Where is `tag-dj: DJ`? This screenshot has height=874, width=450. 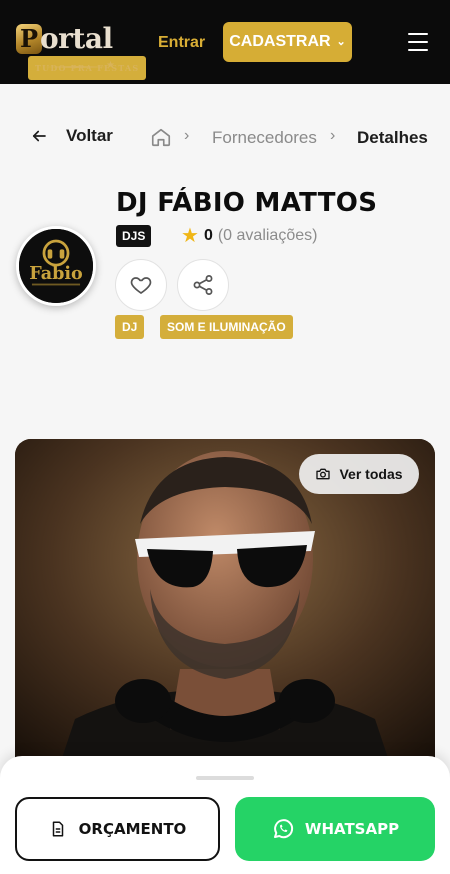
tag-dj: DJ is located at coordinates (130, 327).